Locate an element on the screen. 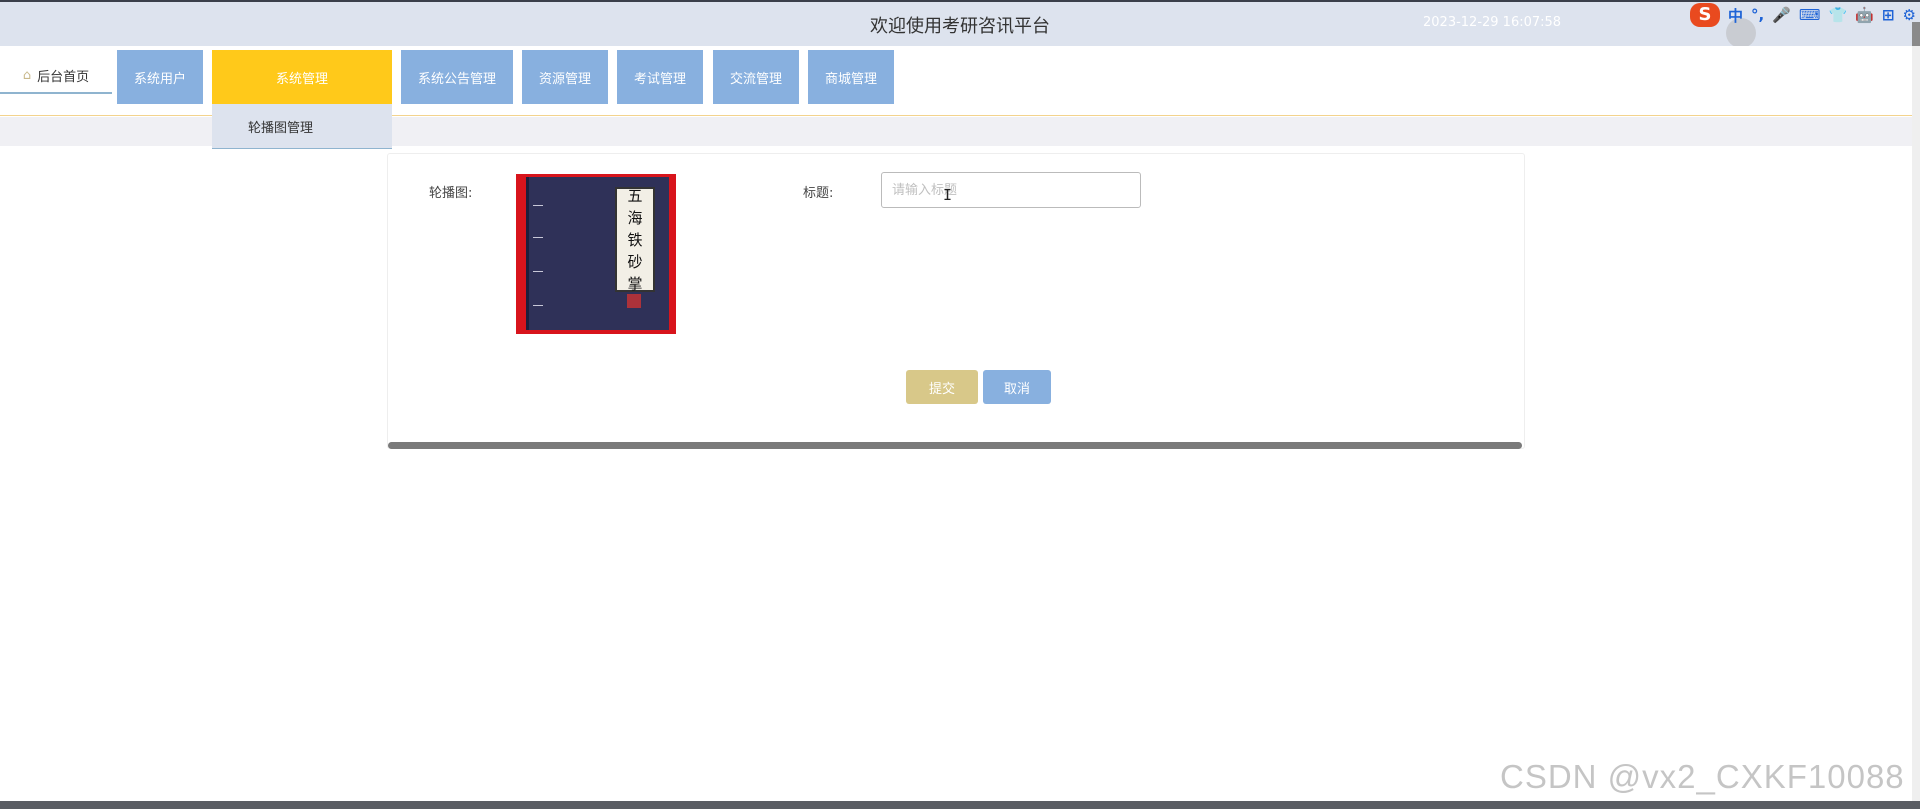 Image resolution: width=1920 pixels, height=809 pixels. csdn-watermark: CSDN @vx2_CXKF10088 is located at coordinates (1702, 776).